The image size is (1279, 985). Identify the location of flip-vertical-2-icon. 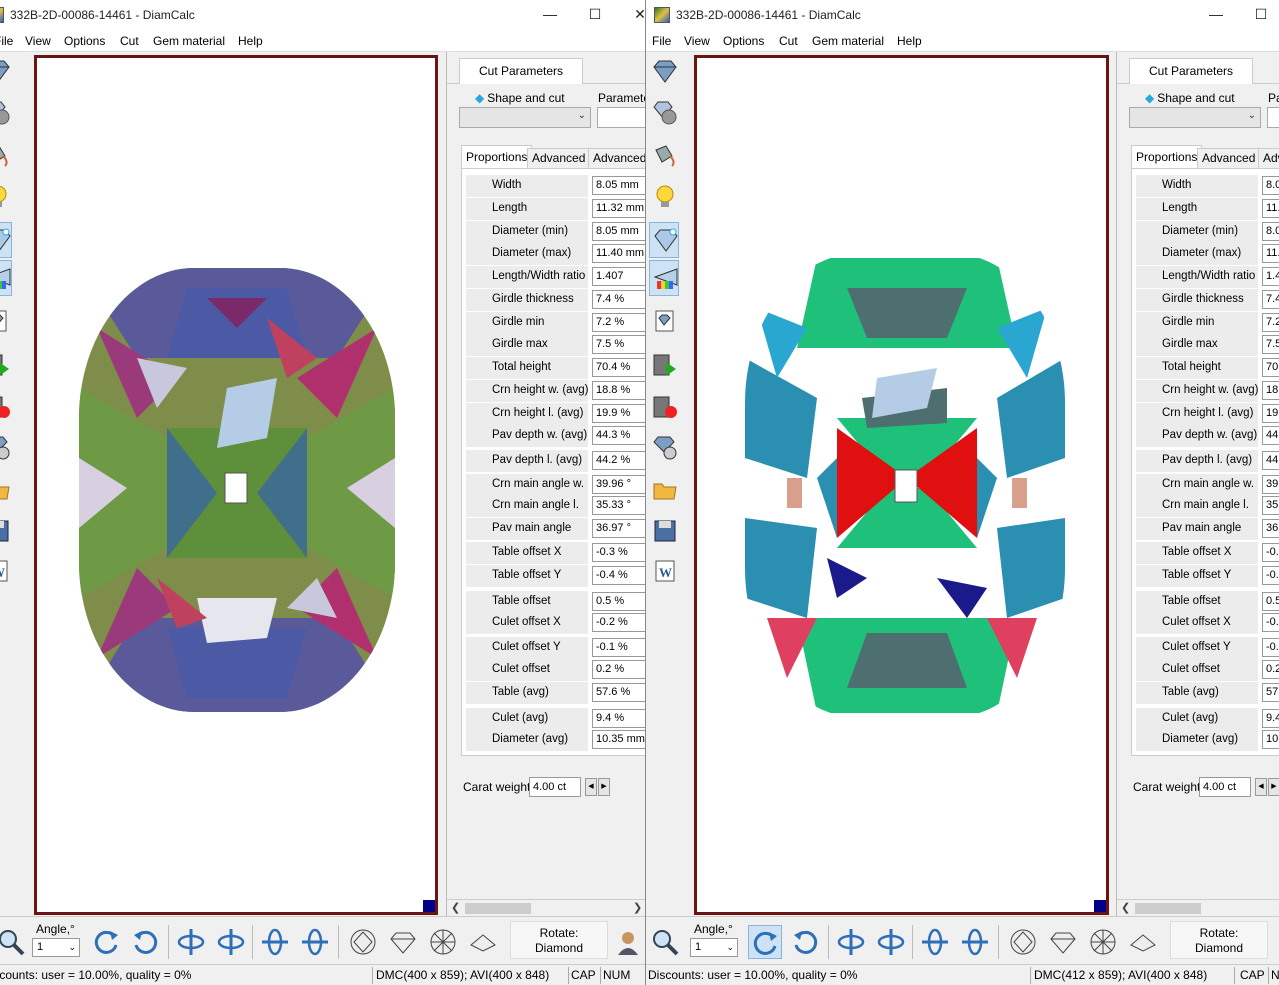
(975, 942).